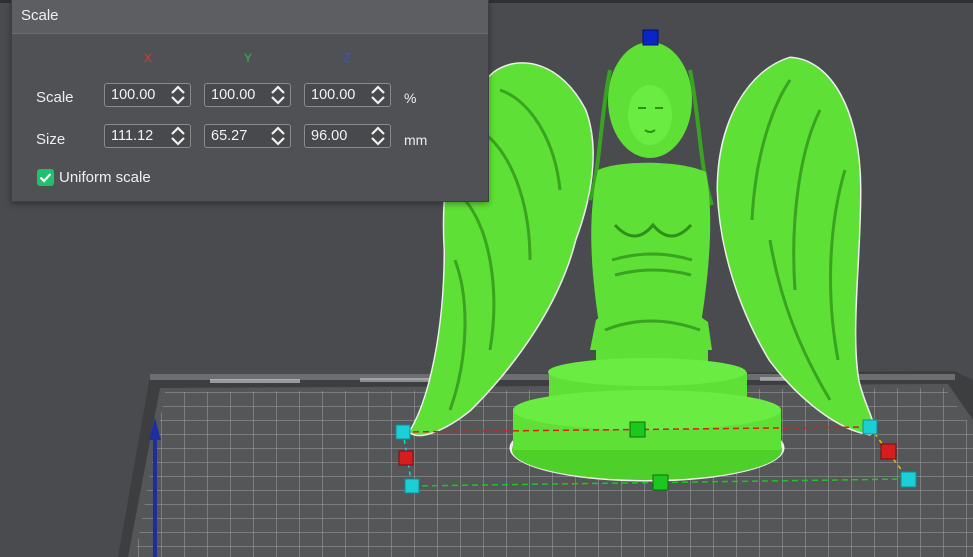 Image resolution: width=973 pixels, height=557 pixels. What do you see at coordinates (329, 136) in the screenshot?
I see `size-z-value: 96.00` at bounding box center [329, 136].